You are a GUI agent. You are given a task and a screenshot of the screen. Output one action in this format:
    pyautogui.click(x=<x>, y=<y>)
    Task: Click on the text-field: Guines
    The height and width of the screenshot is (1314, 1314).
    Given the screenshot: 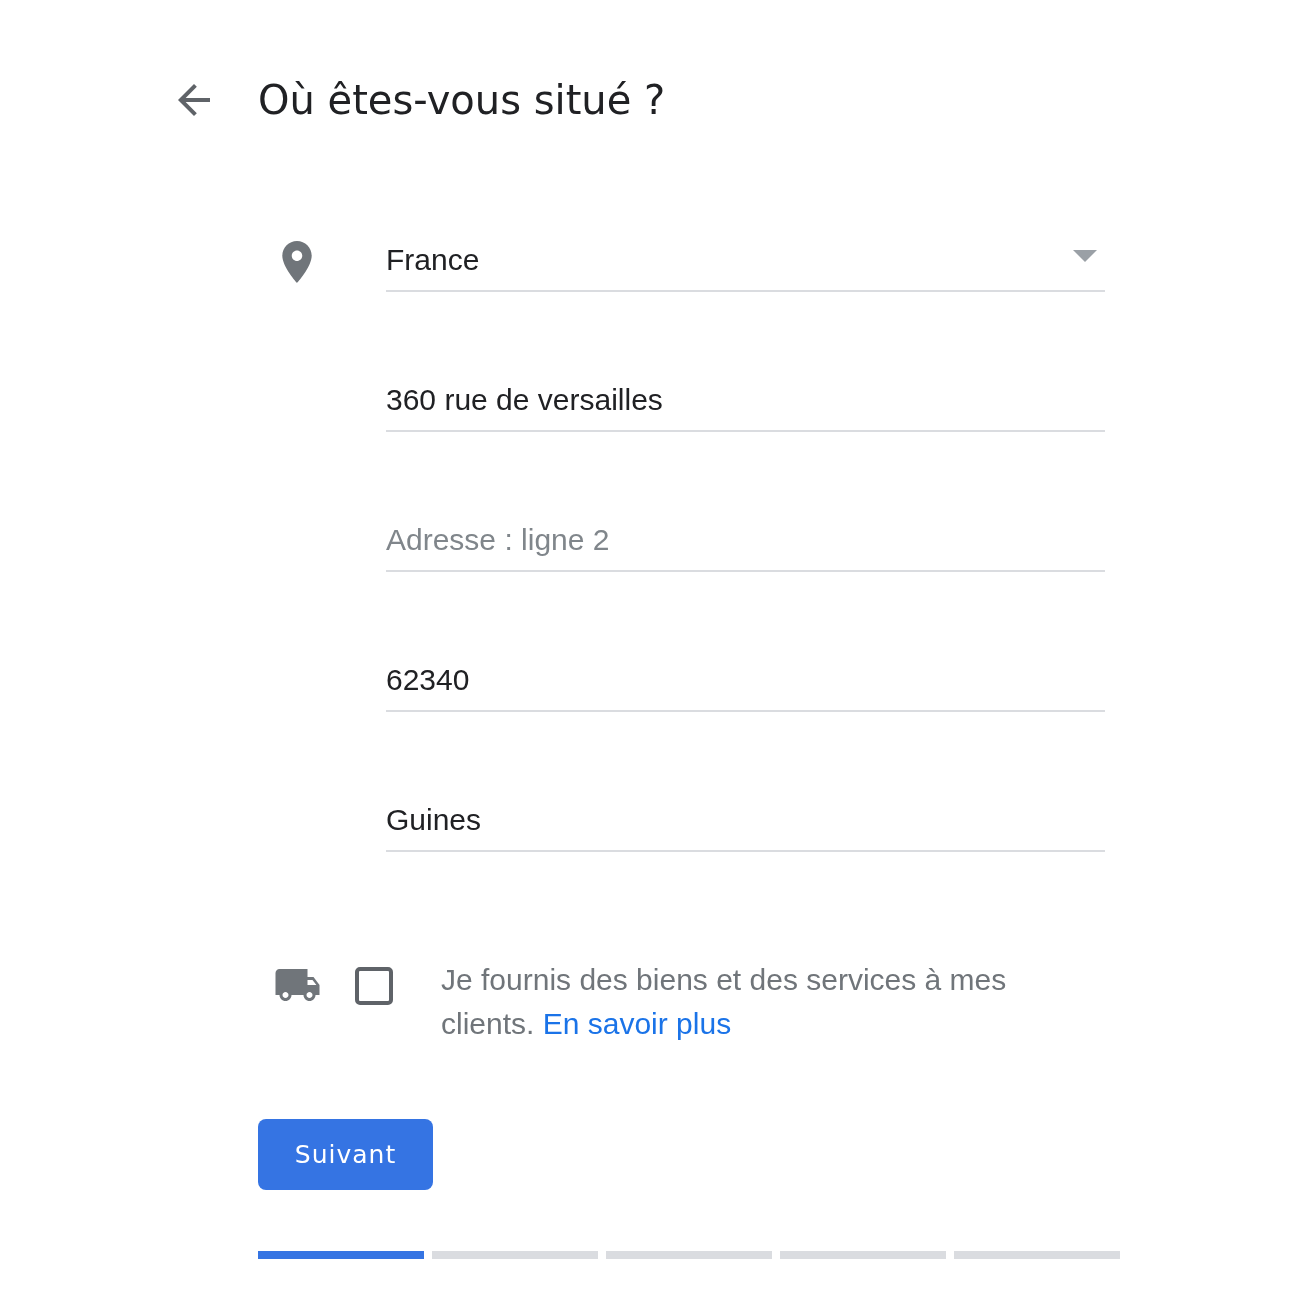 What is the action you would take?
    pyautogui.click(x=745, y=822)
    